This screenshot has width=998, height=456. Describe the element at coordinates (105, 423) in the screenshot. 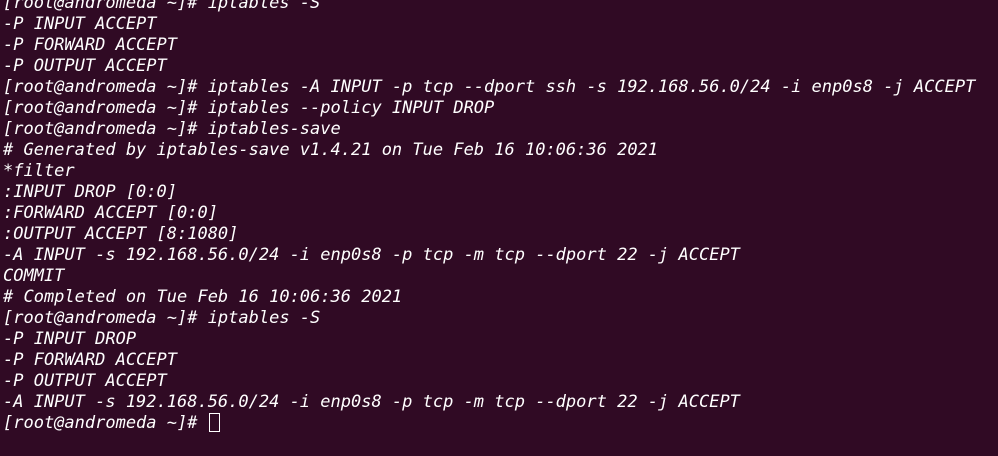

I see `command-prompt: [root@andromeda ~]#` at that location.